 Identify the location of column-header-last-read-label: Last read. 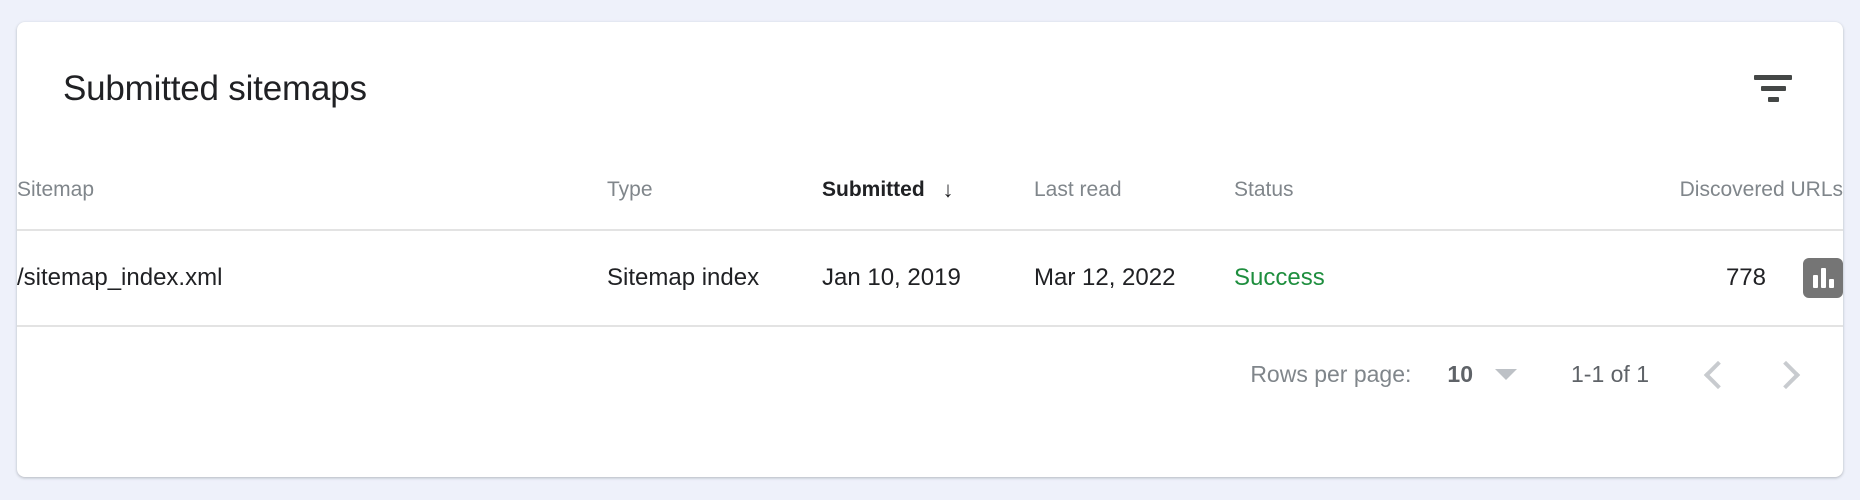
(1078, 189).